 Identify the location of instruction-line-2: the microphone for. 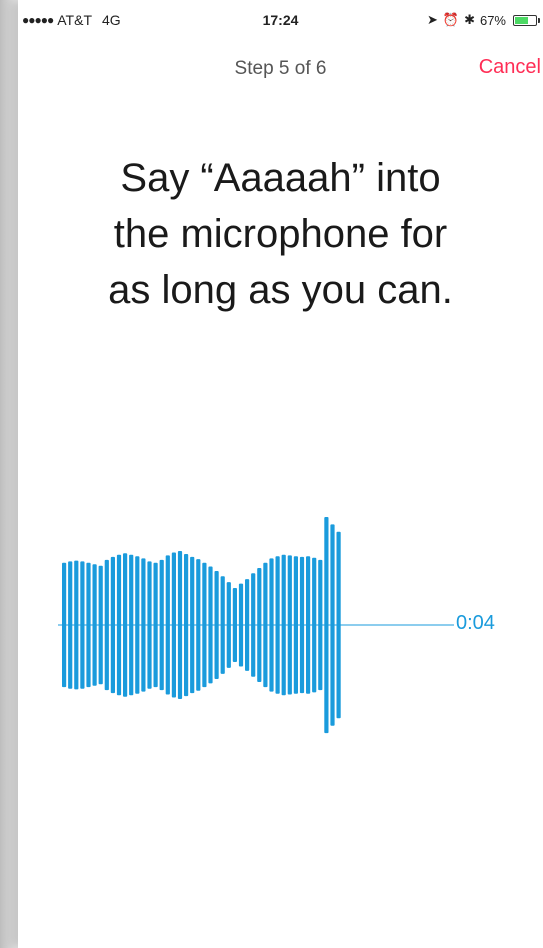
(280, 234).